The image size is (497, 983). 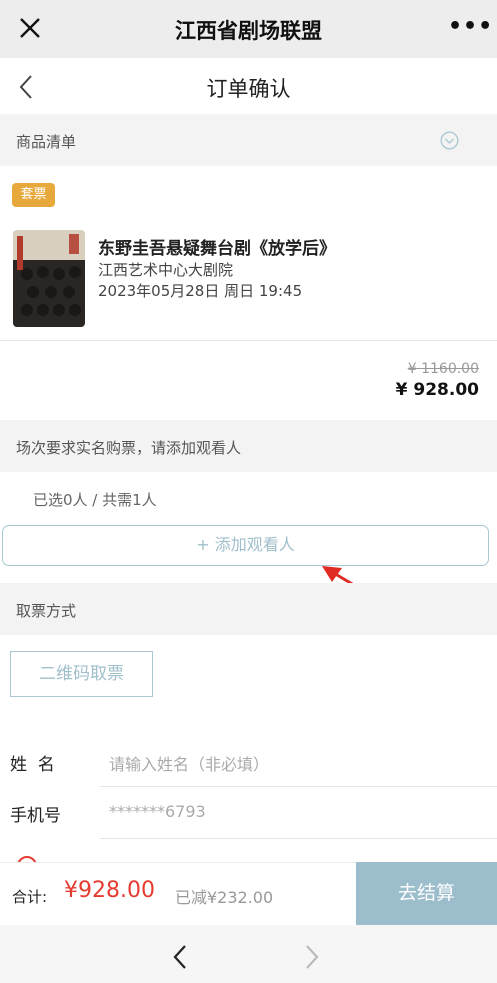 What do you see at coordinates (437, 390) in the screenshot?
I see `current-price: ¥ 928.00` at bounding box center [437, 390].